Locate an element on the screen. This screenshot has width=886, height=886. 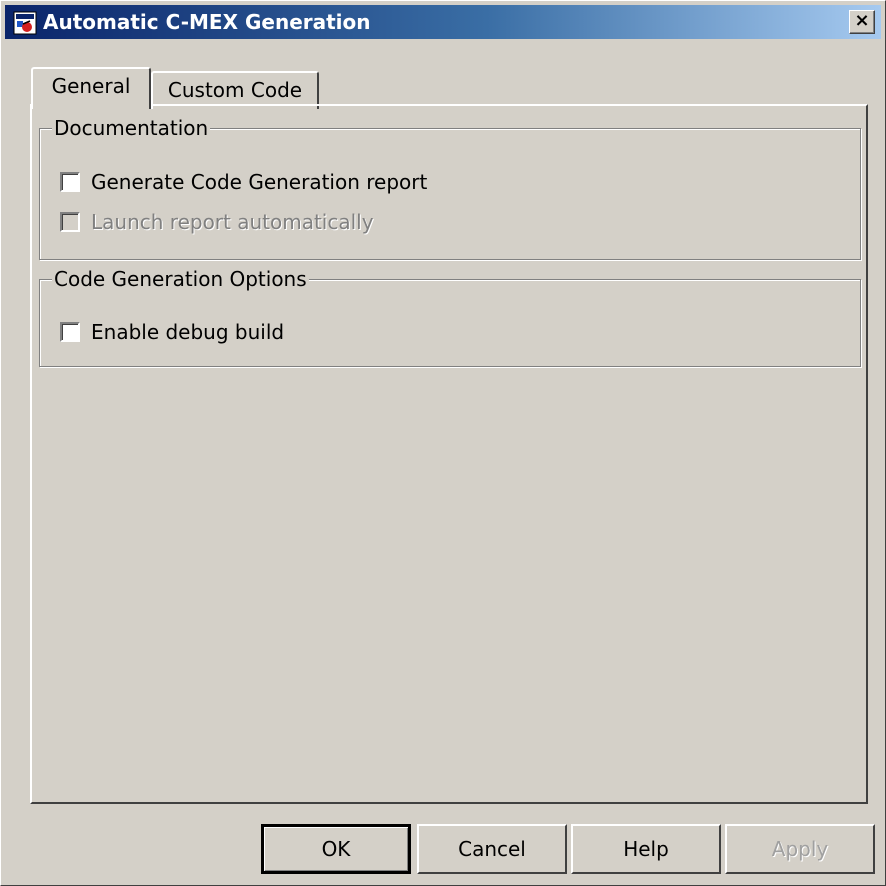
apply-button-label: Apply is located at coordinates (800, 849).